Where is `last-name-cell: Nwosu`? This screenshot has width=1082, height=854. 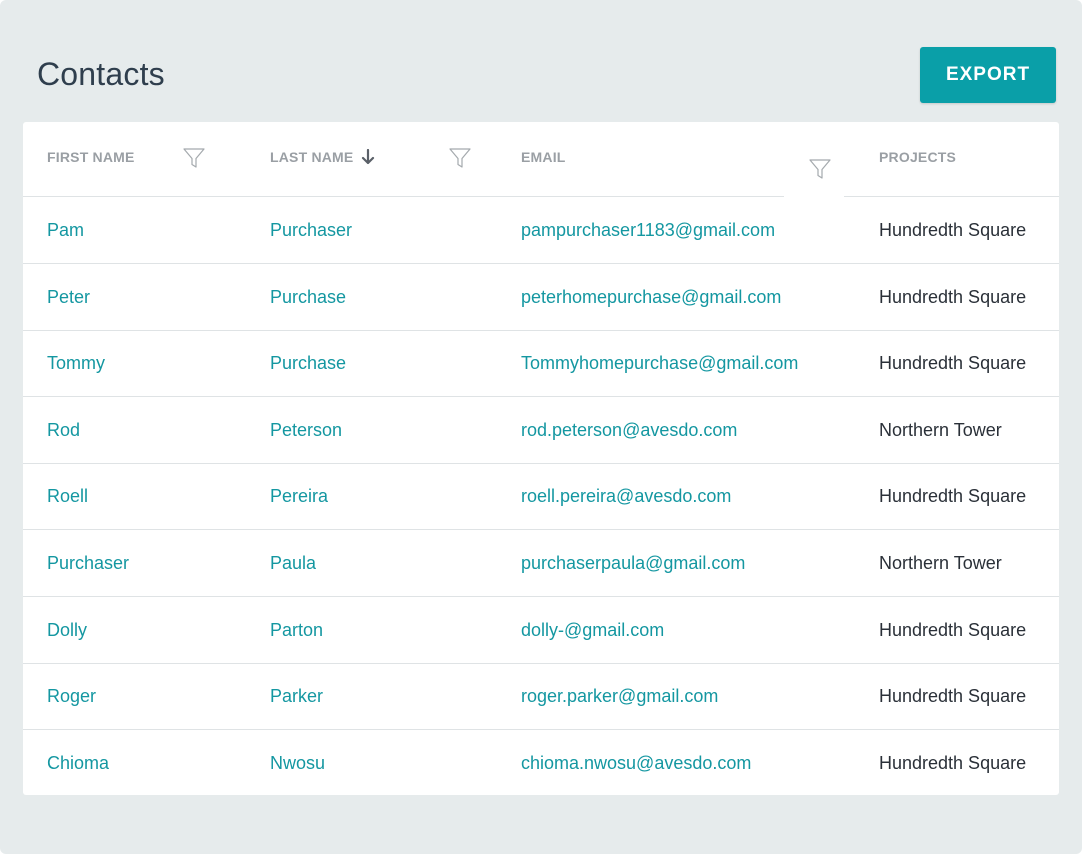 last-name-cell: Nwosu is located at coordinates (297, 763).